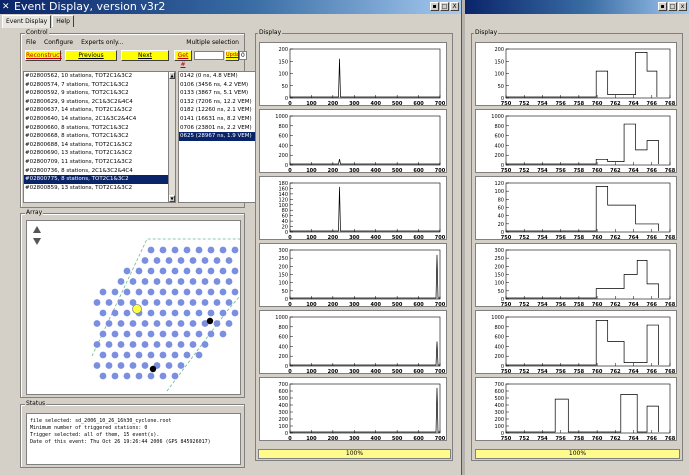 The image size is (689, 475). Describe the element at coordinates (99, 153) in the screenshot. I see `event-list-item: #02800690, 13 stations, TOT2C1&3C2` at that location.